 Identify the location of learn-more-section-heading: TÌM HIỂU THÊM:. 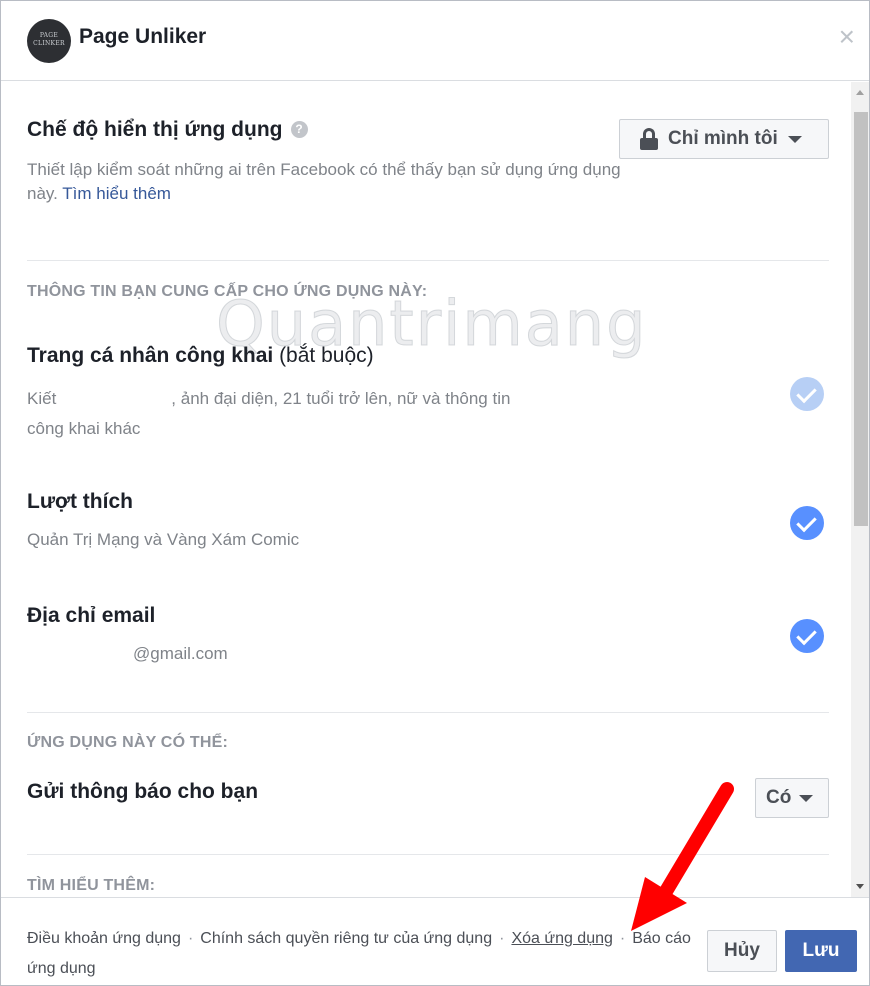
(91, 885).